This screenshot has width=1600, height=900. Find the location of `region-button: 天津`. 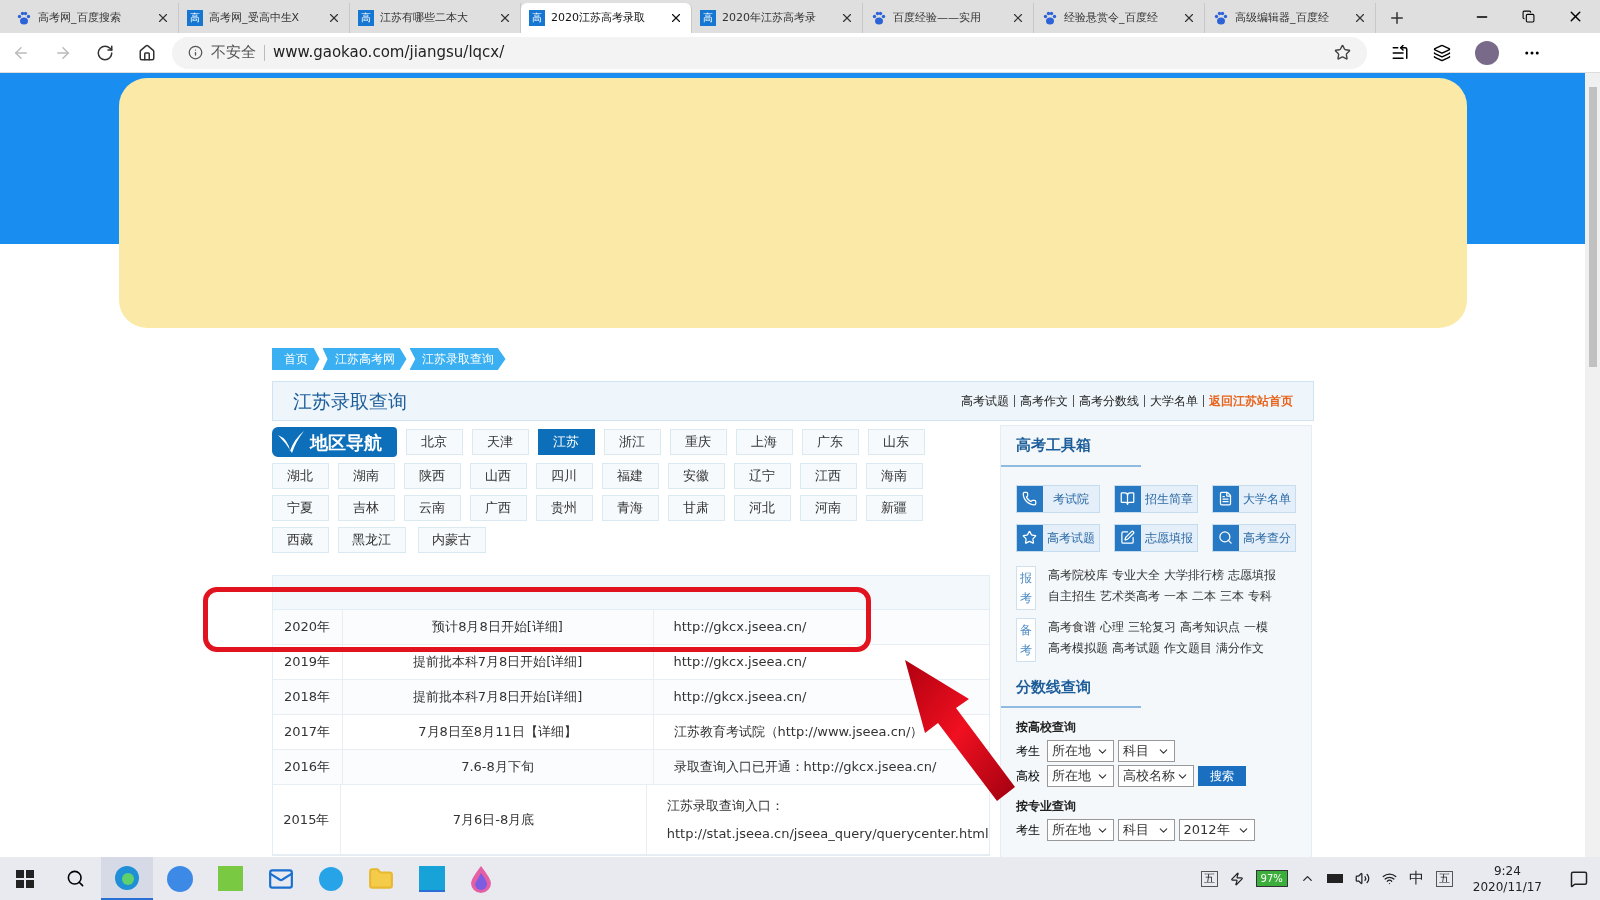

region-button: 天津 is located at coordinates (500, 442).